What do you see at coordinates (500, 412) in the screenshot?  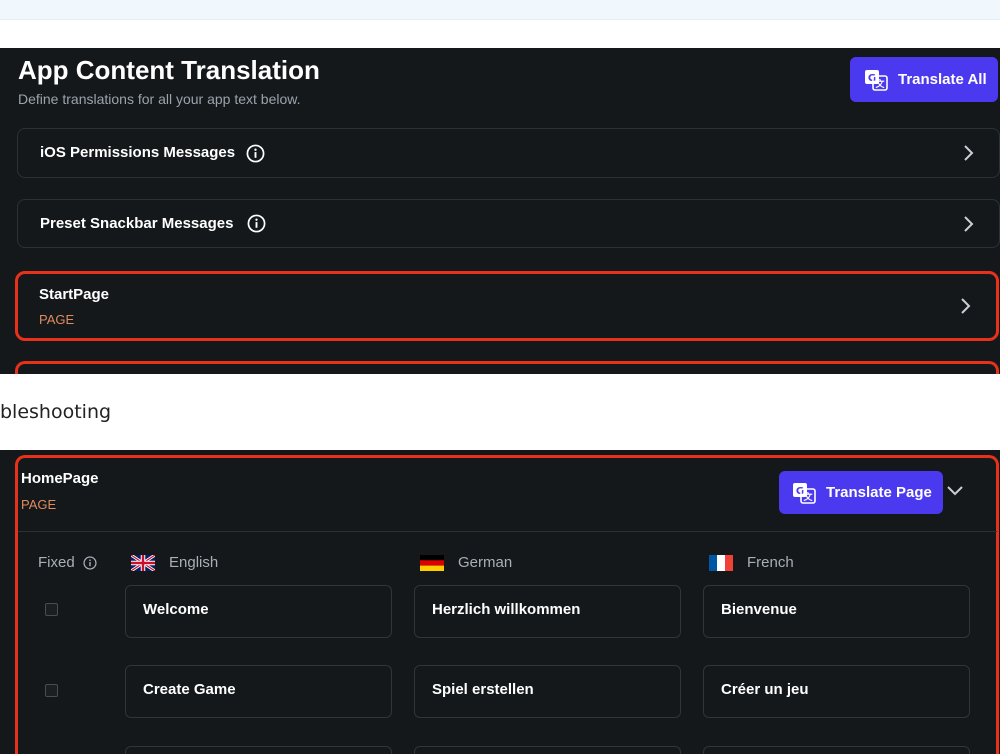 I see `overlay-document-band` at bounding box center [500, 412].